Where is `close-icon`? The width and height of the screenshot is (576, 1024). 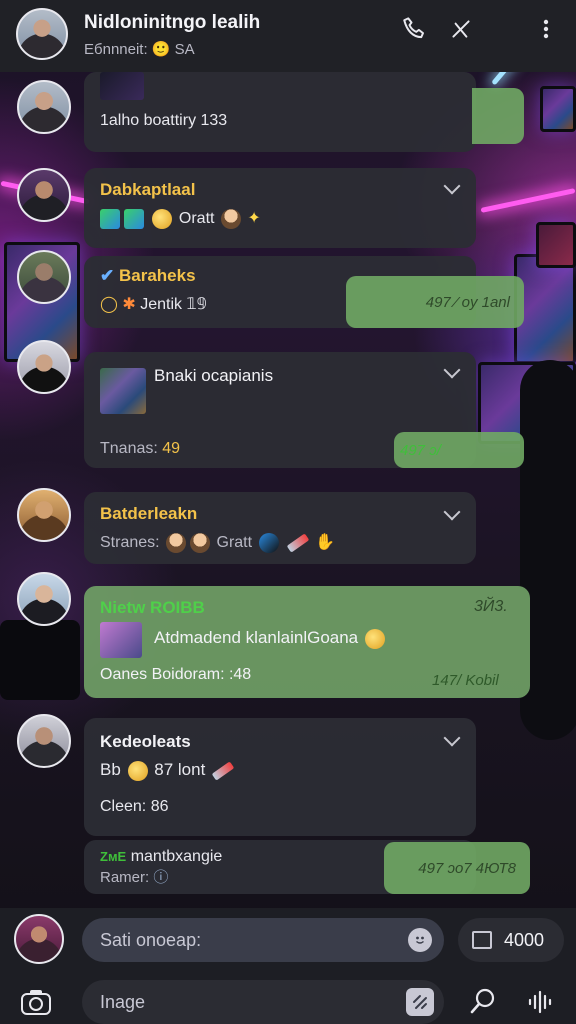
close-icon is located at coordinates (463, 29).